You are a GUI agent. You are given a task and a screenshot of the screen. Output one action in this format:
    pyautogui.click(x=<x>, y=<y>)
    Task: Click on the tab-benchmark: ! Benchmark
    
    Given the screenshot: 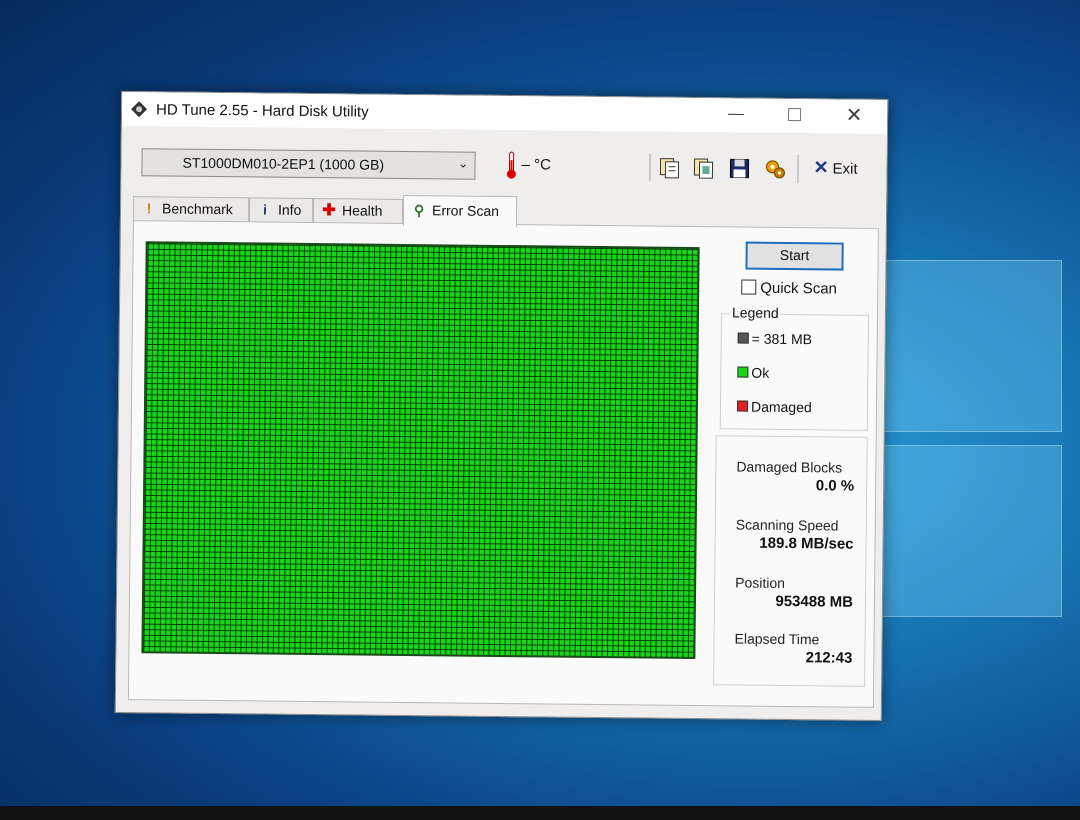 What is the action you would take?
    pyautogui.click(x=191, y=209)
    